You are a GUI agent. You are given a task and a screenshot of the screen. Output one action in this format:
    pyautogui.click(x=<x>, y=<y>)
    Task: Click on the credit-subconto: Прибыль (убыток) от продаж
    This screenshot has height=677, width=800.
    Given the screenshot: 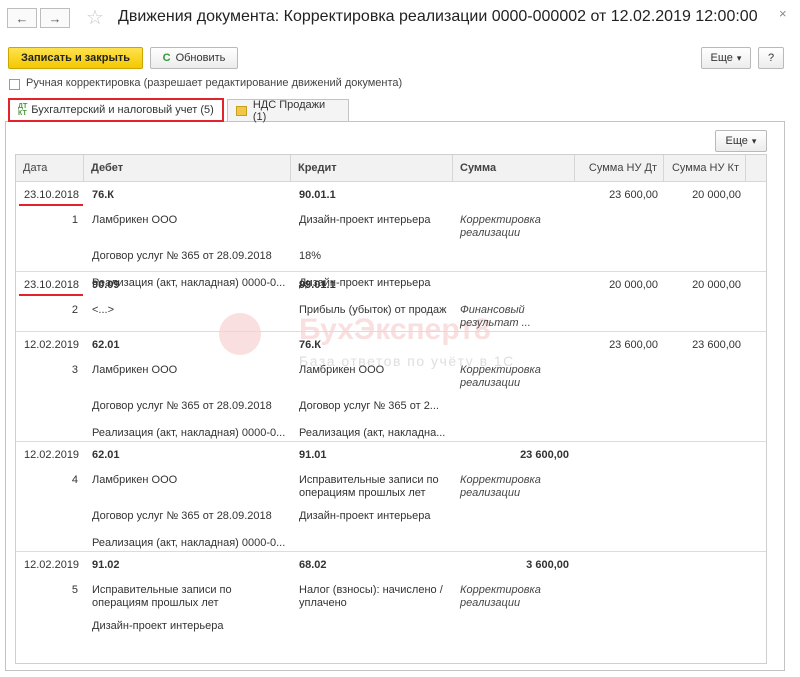 What is the action you would take?
    pyautogui.click(x=373, y=310)
    